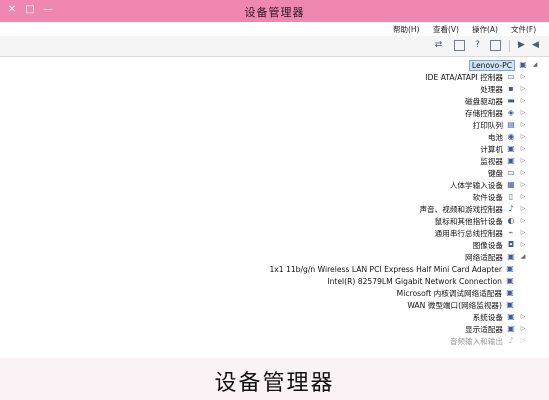 The height and width of the screenshot is (400, 549). What do you see at coordinates (511, 316) in the screenshot?
I see `system-device-icon: ▣` at bounding box center [511, 316].